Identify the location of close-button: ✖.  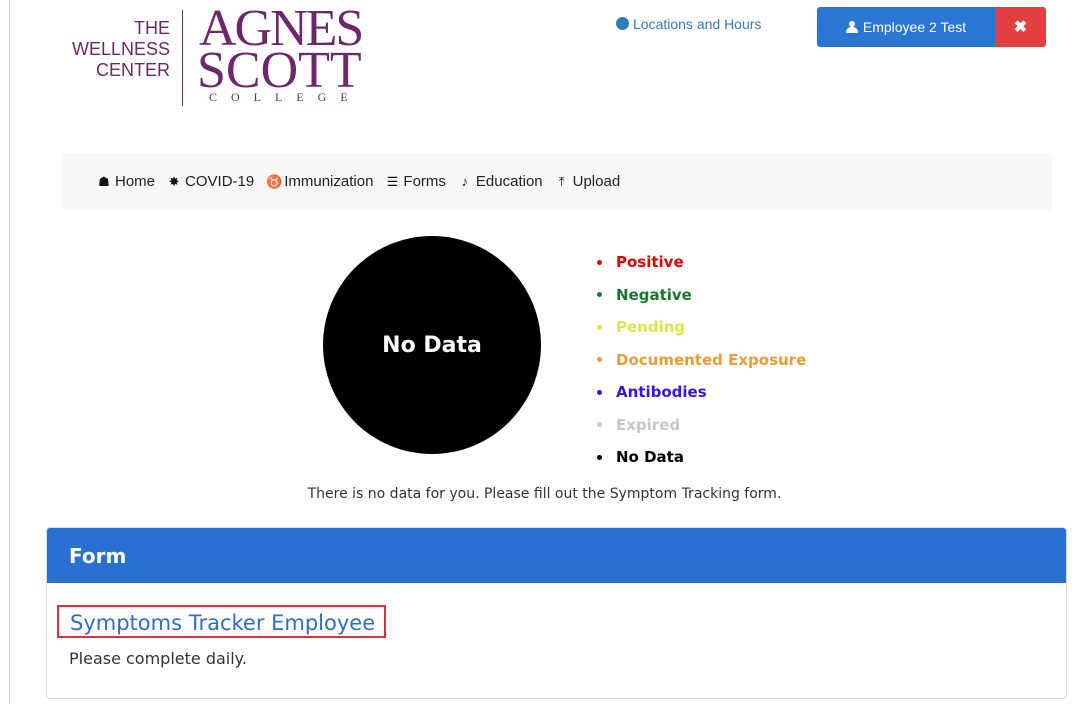
(1020, 27).